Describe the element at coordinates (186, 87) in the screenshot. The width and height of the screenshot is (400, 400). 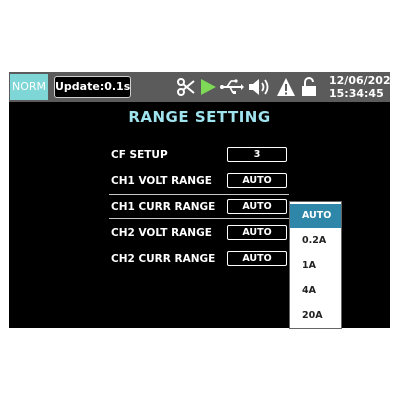
I see `scissors-icon` at that location.